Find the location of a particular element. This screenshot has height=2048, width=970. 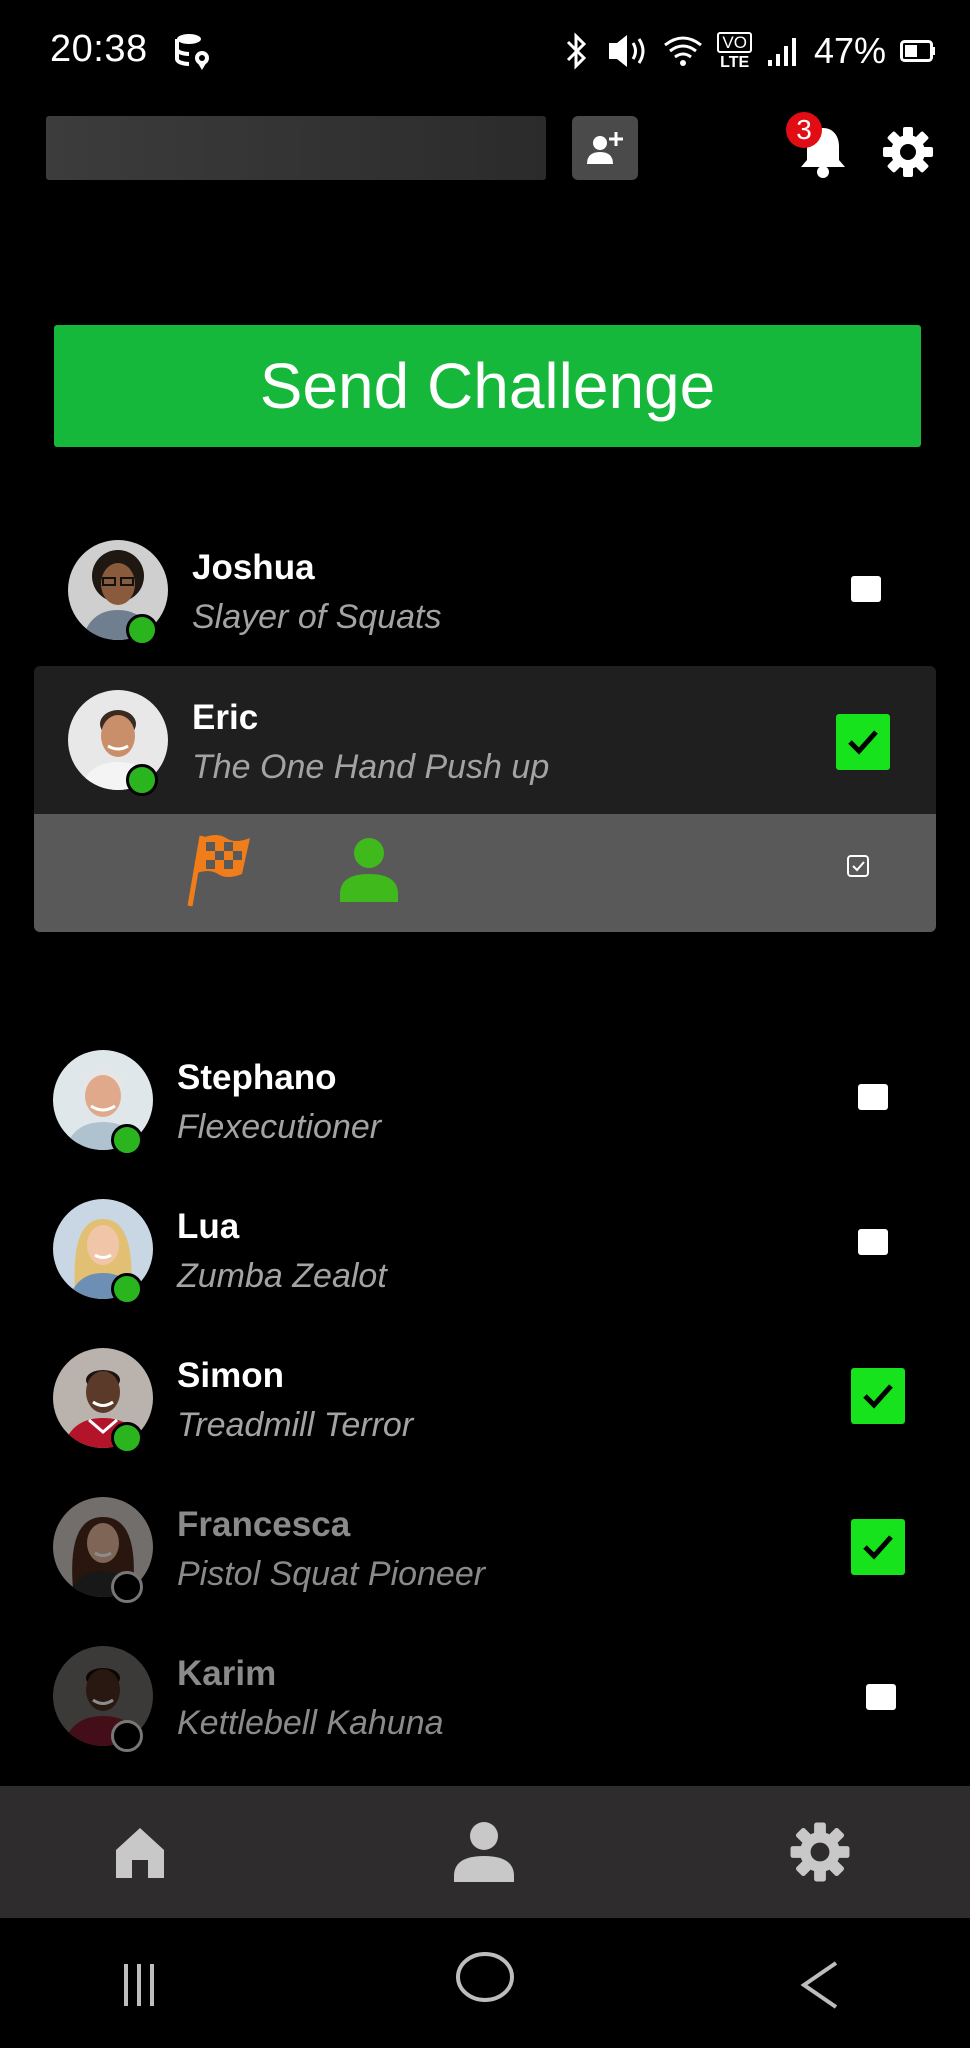

bottom-navigation is located at coordinates (485, 1852).